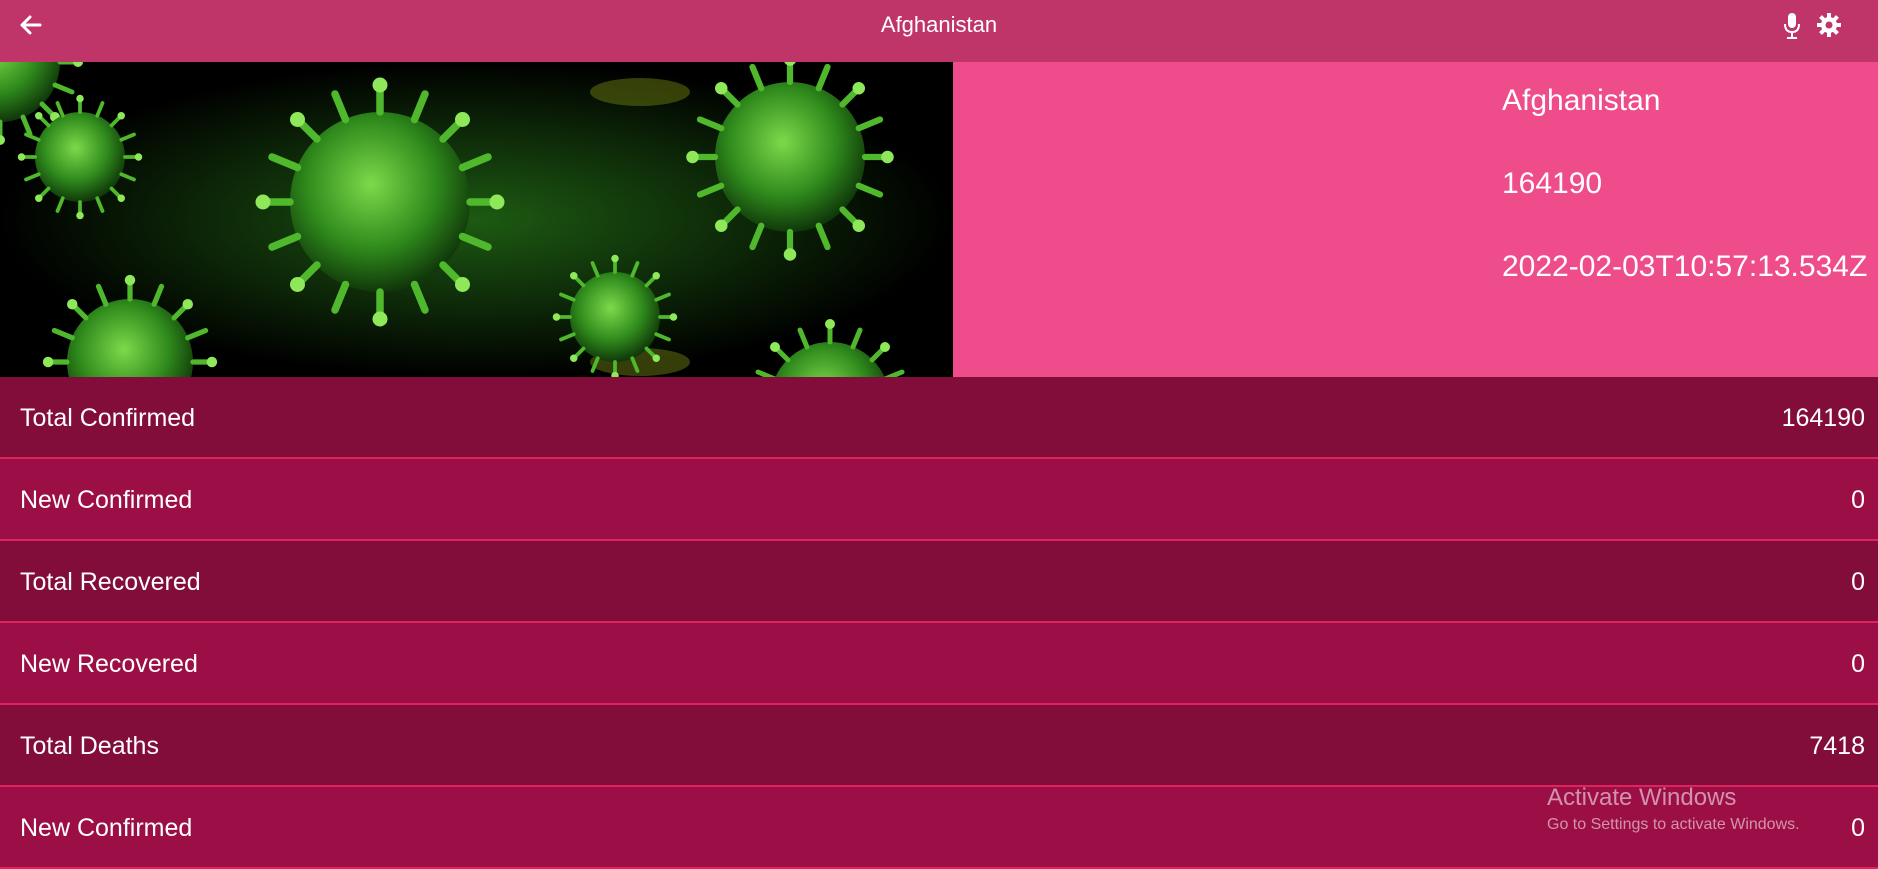 The image size is (1878, 869). I want to click on country-name: Afghanistan, so click(1581, 100).